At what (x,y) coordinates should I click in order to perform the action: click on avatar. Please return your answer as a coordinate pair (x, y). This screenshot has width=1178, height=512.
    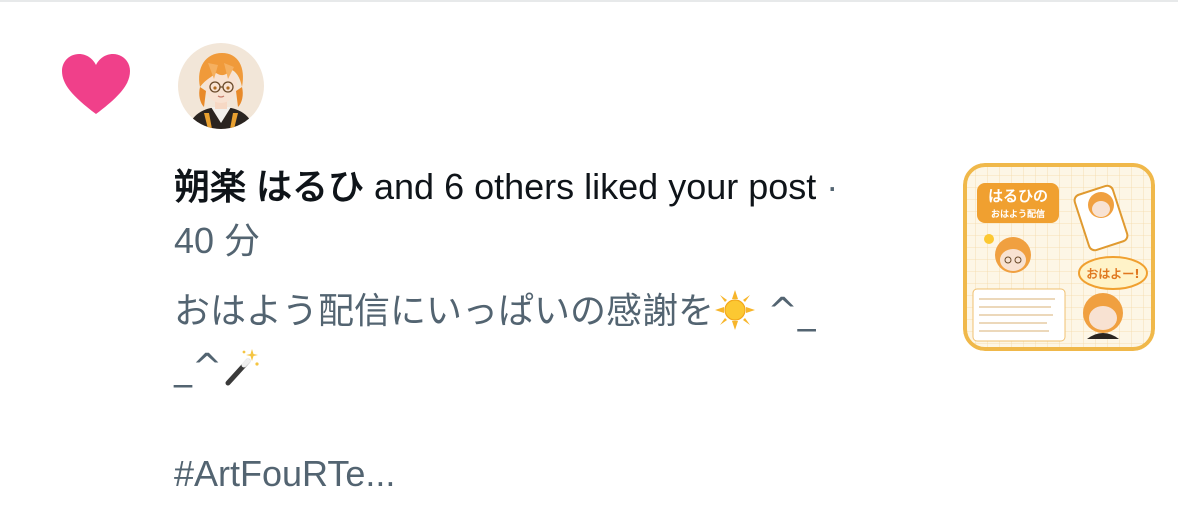
    Looking at the image, I should click on (221, 86).